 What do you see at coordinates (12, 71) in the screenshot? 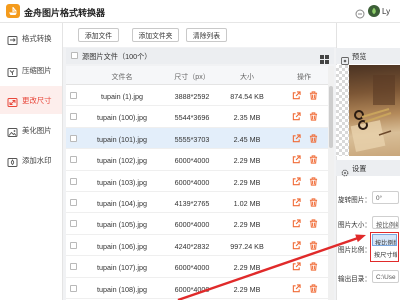
I see `compress-icon` at bounding box center [12, 71].